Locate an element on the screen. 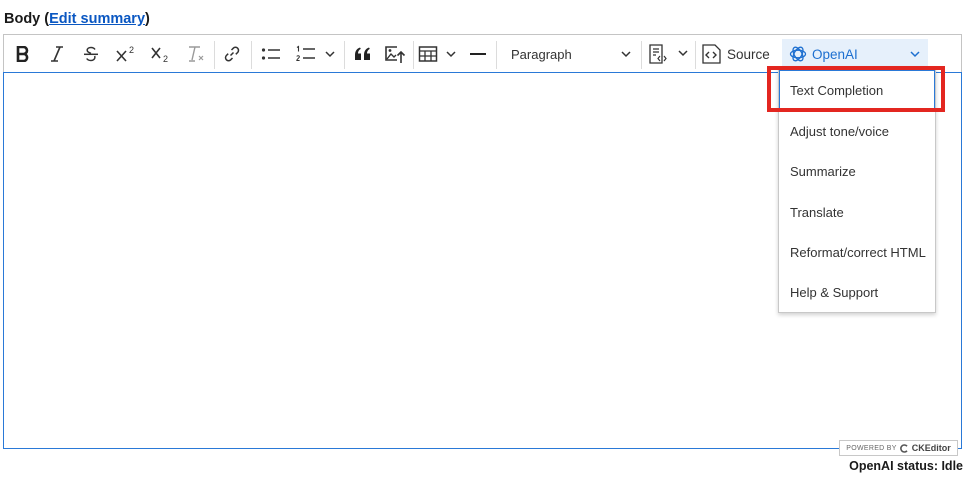 This screenshot has height=482, width=980. source-icon is located at coordinates (711, 54).